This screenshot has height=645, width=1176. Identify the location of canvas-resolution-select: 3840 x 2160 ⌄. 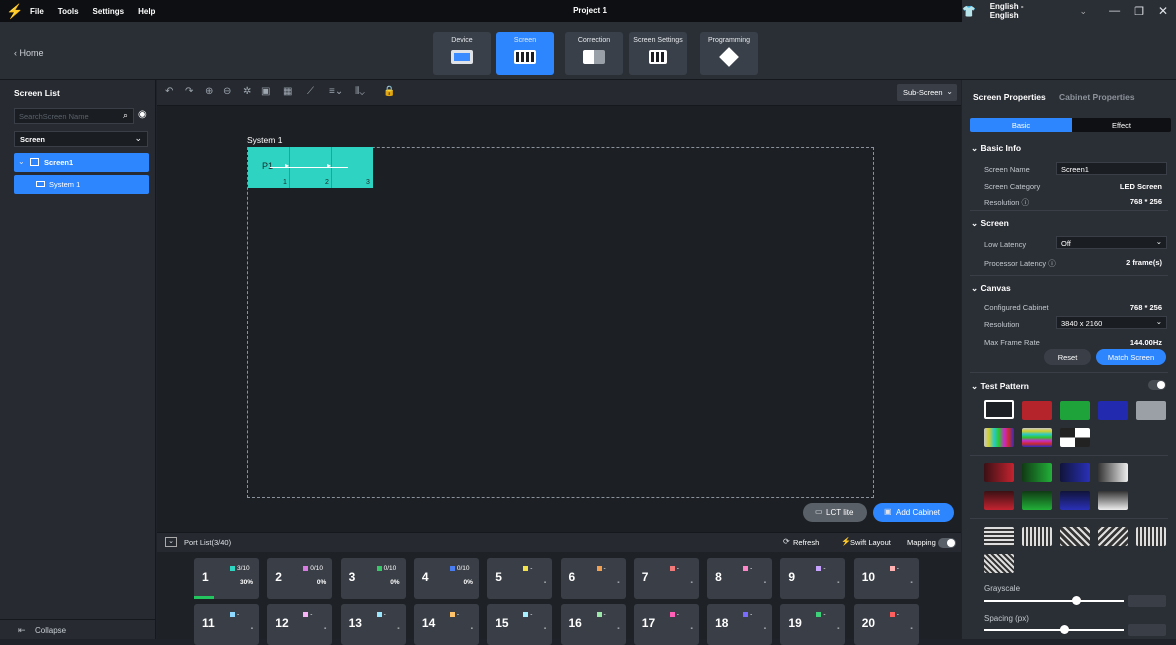
(1111, 322).